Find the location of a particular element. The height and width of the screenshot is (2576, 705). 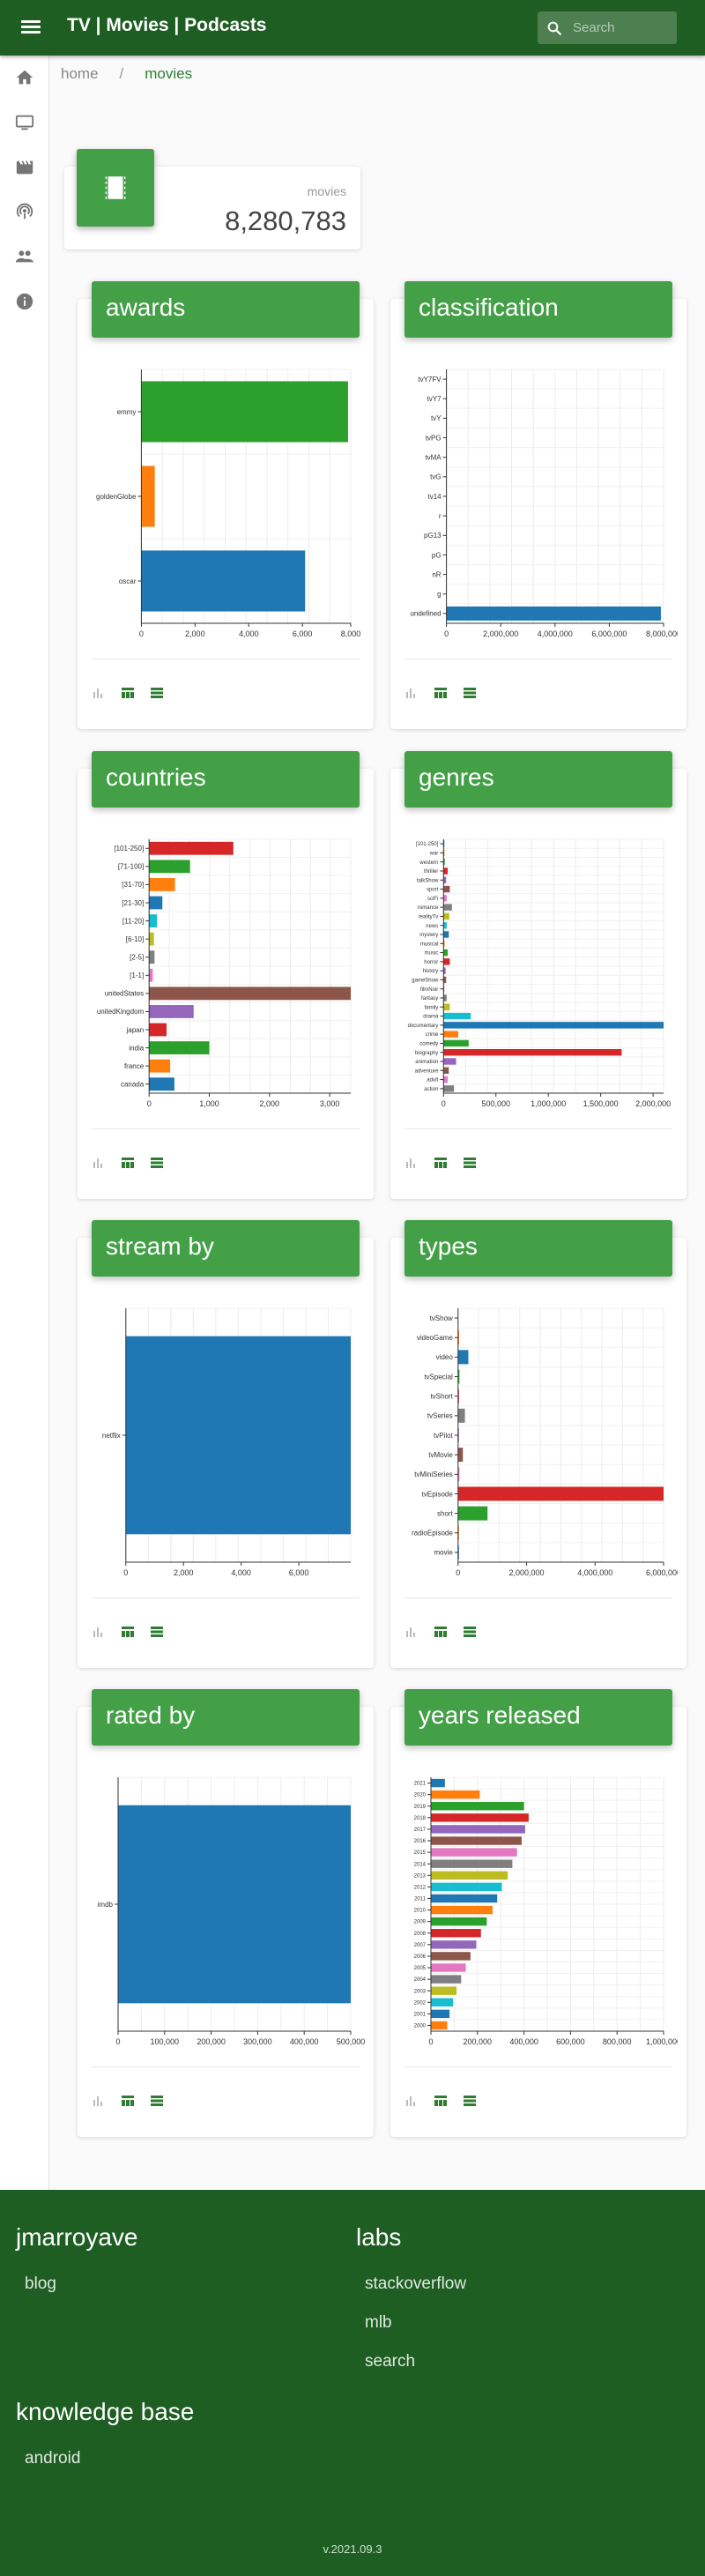

bar-biography is located at coordinates (532, 1052).